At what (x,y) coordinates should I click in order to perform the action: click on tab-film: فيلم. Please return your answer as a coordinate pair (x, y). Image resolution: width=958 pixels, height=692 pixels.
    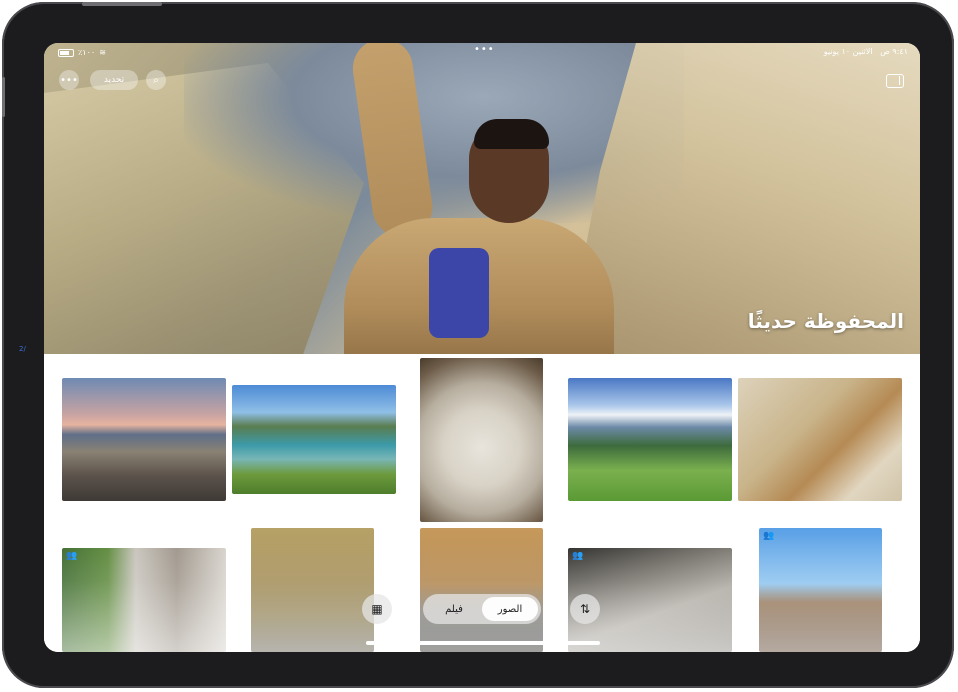
    Looking at the image, I should click on (454, 609).